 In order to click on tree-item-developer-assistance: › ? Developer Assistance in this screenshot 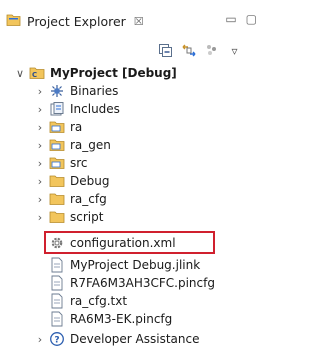, I will do `click(117, 338)`.